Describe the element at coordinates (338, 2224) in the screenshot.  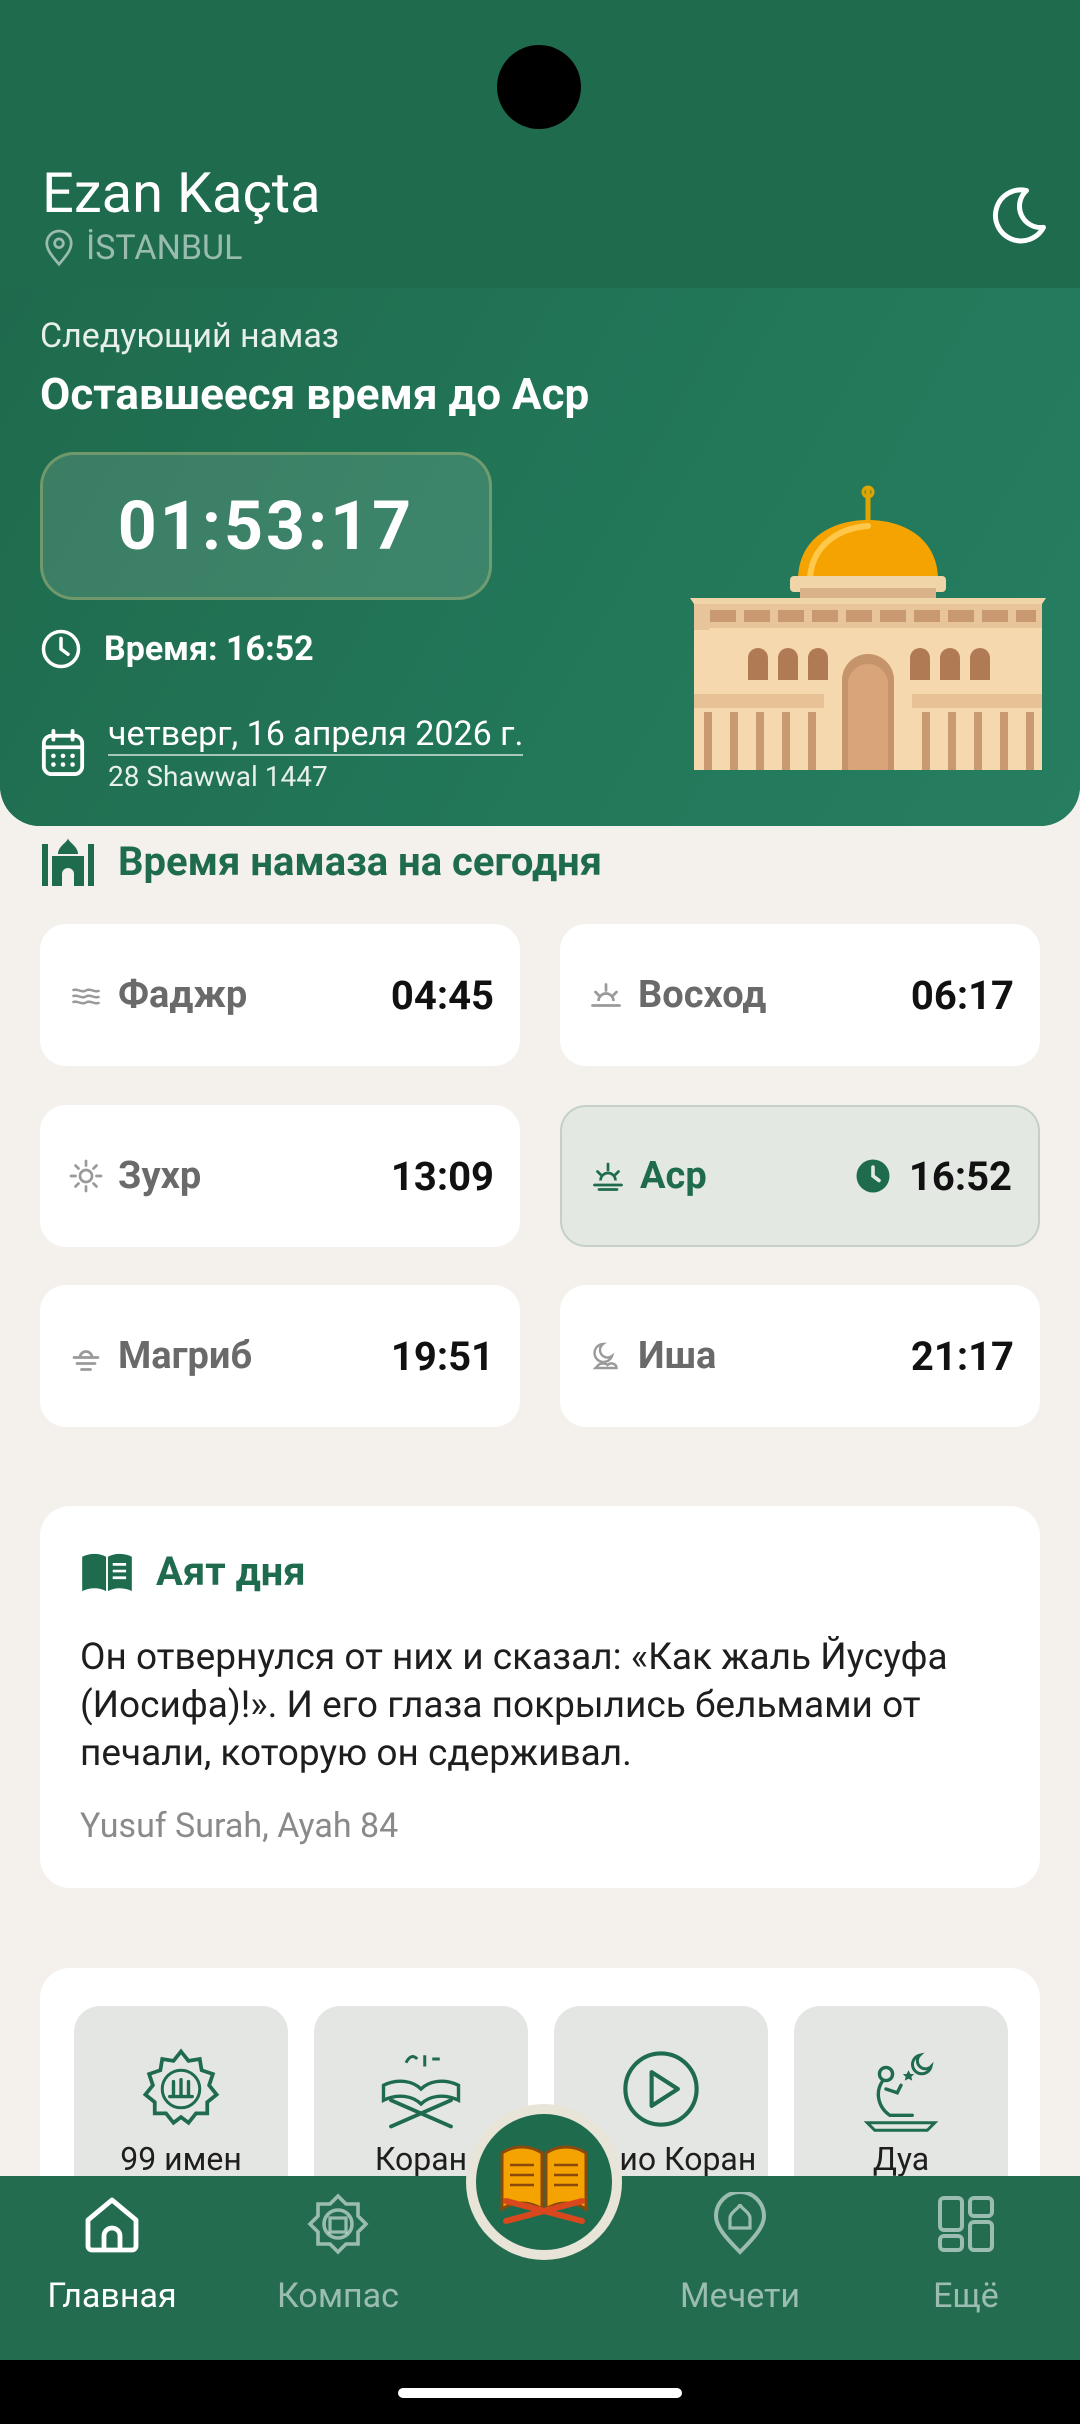
I see `compass-icon` at that location.